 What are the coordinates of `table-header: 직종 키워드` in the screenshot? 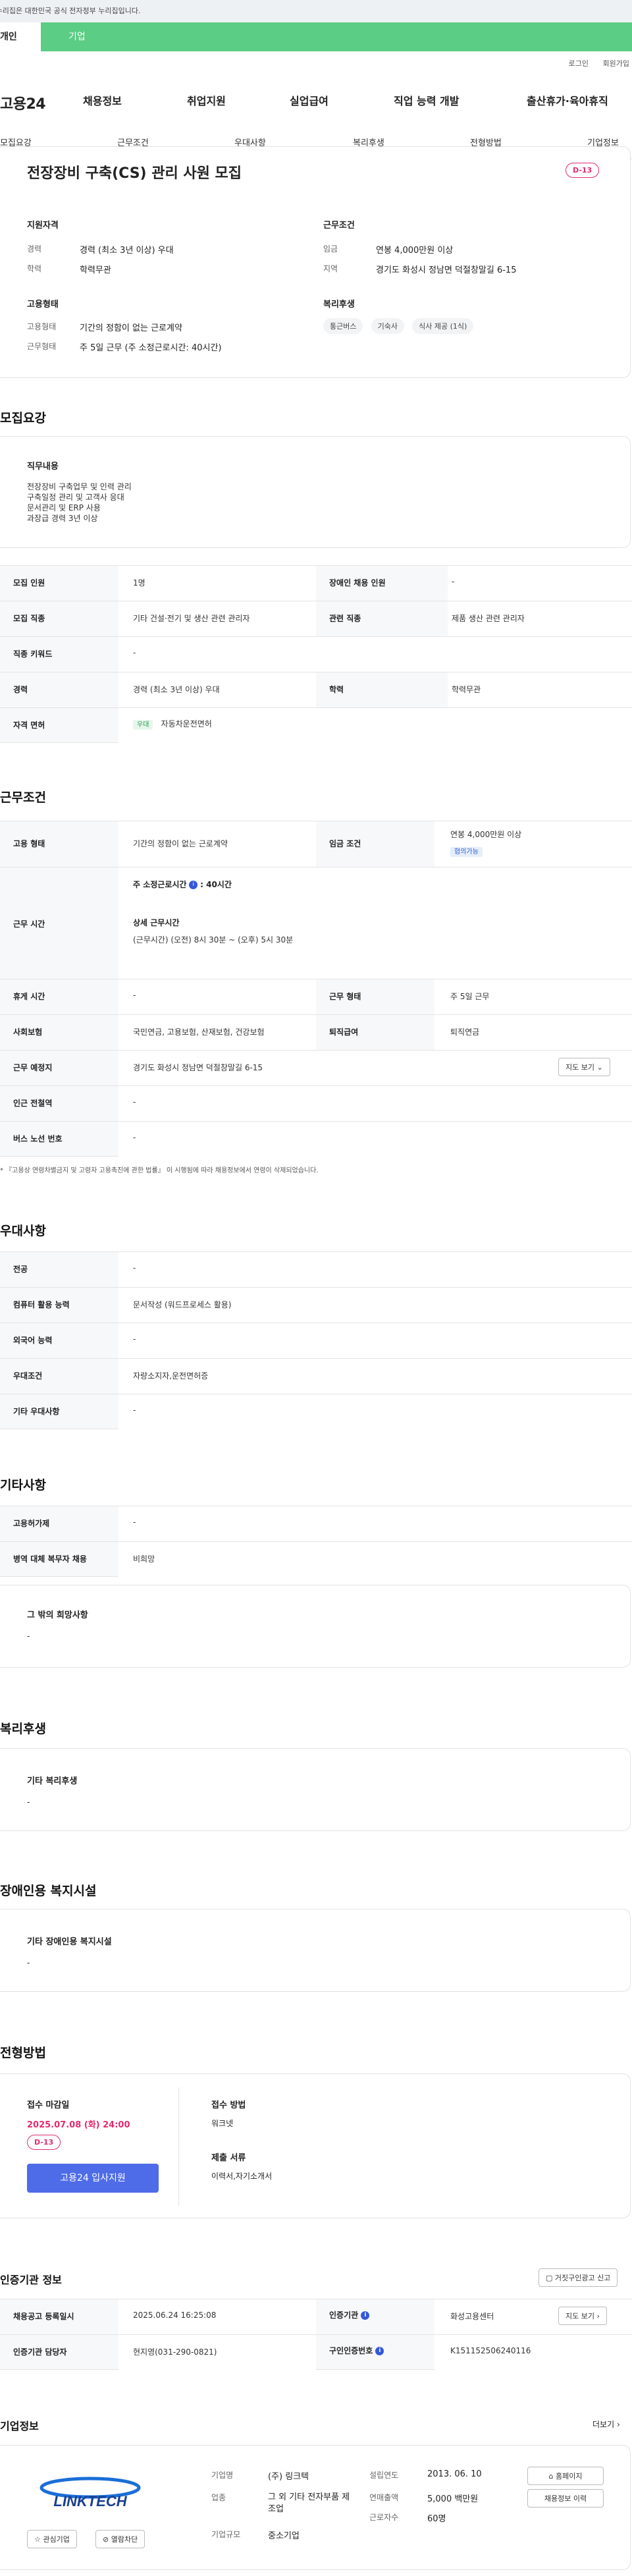 It's located at (33, 654).